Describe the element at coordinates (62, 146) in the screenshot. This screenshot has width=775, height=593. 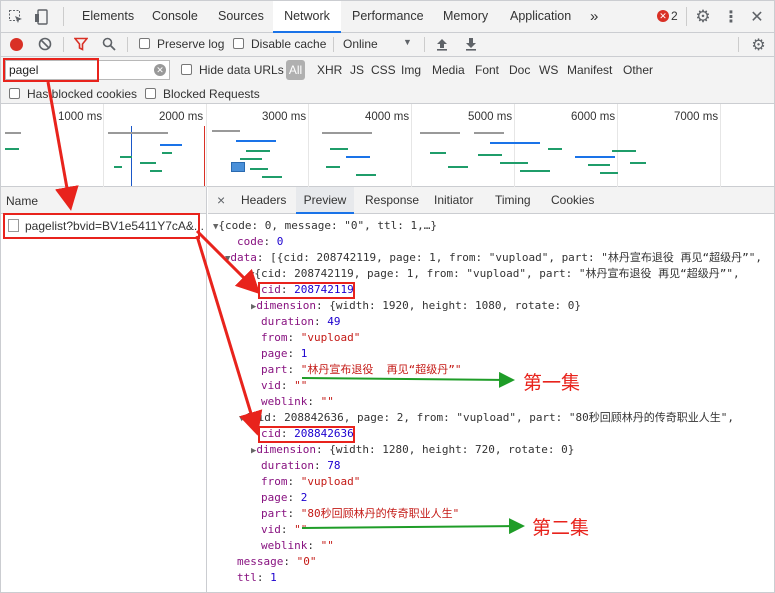
I see `arrow-to-request` at that location.